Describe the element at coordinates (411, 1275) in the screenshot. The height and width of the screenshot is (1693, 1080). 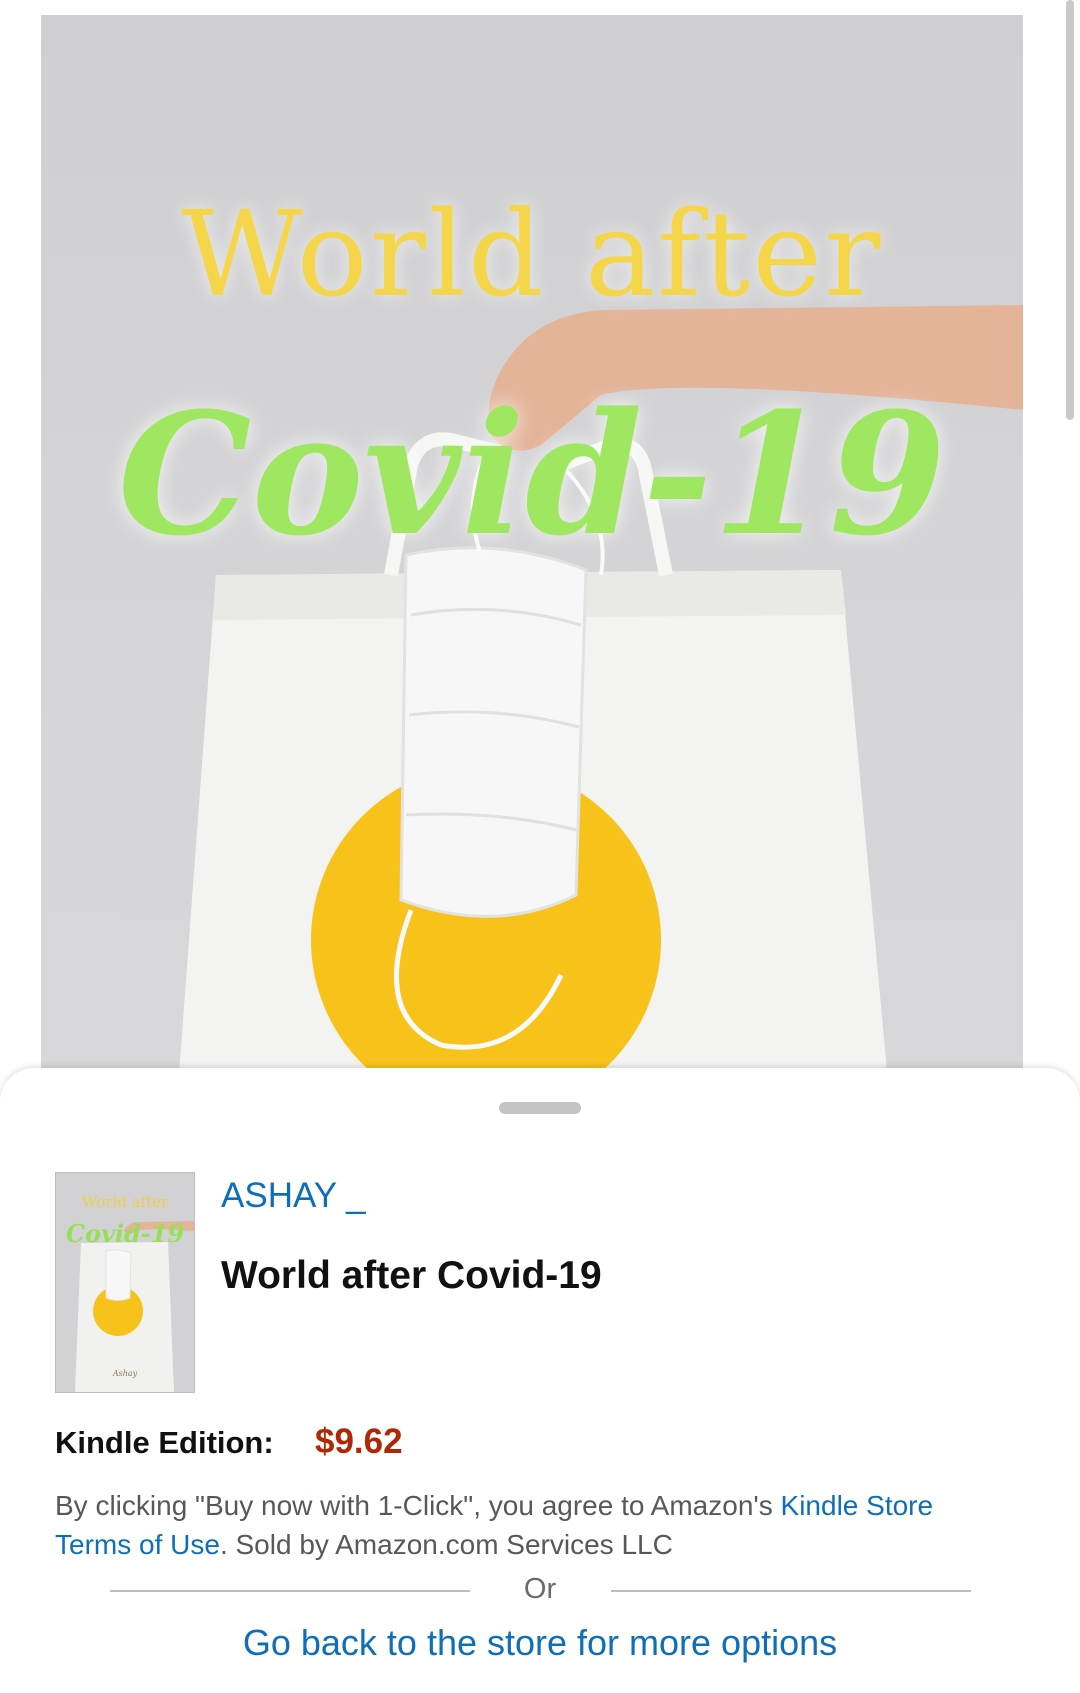
I see `book-title: World after Covid-19` at that location.